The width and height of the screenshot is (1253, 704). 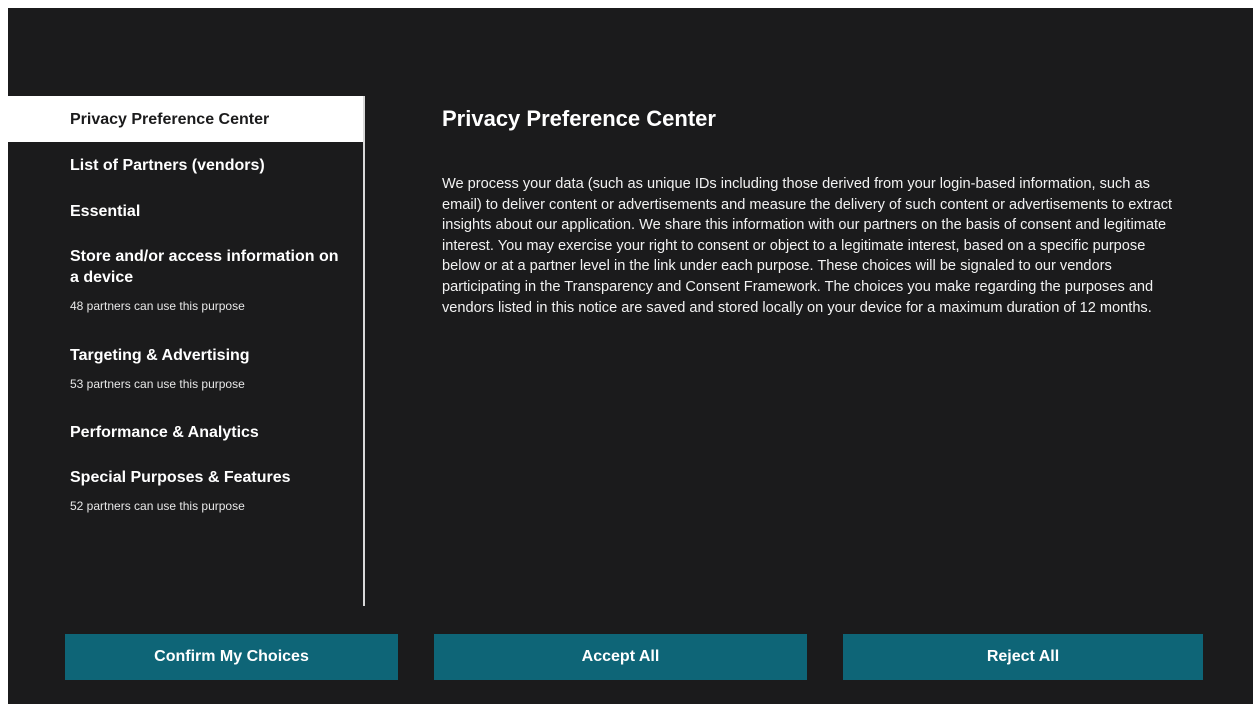 I want to click on partner-count-text: 53 partners can use this purpose, so click(x=157, y=384).